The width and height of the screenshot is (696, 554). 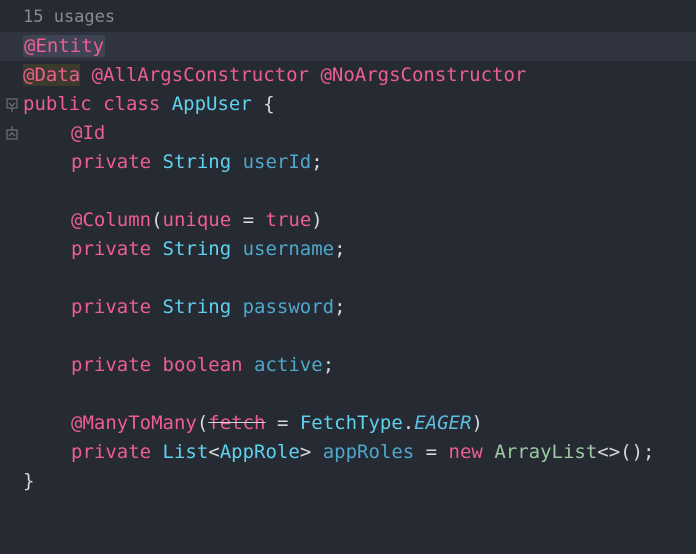 What do you see at coordinates (423, 75) in the screenshot?
I see `annotation-noargs: @NoArgsConstructor` at bounding box center [423, 75].